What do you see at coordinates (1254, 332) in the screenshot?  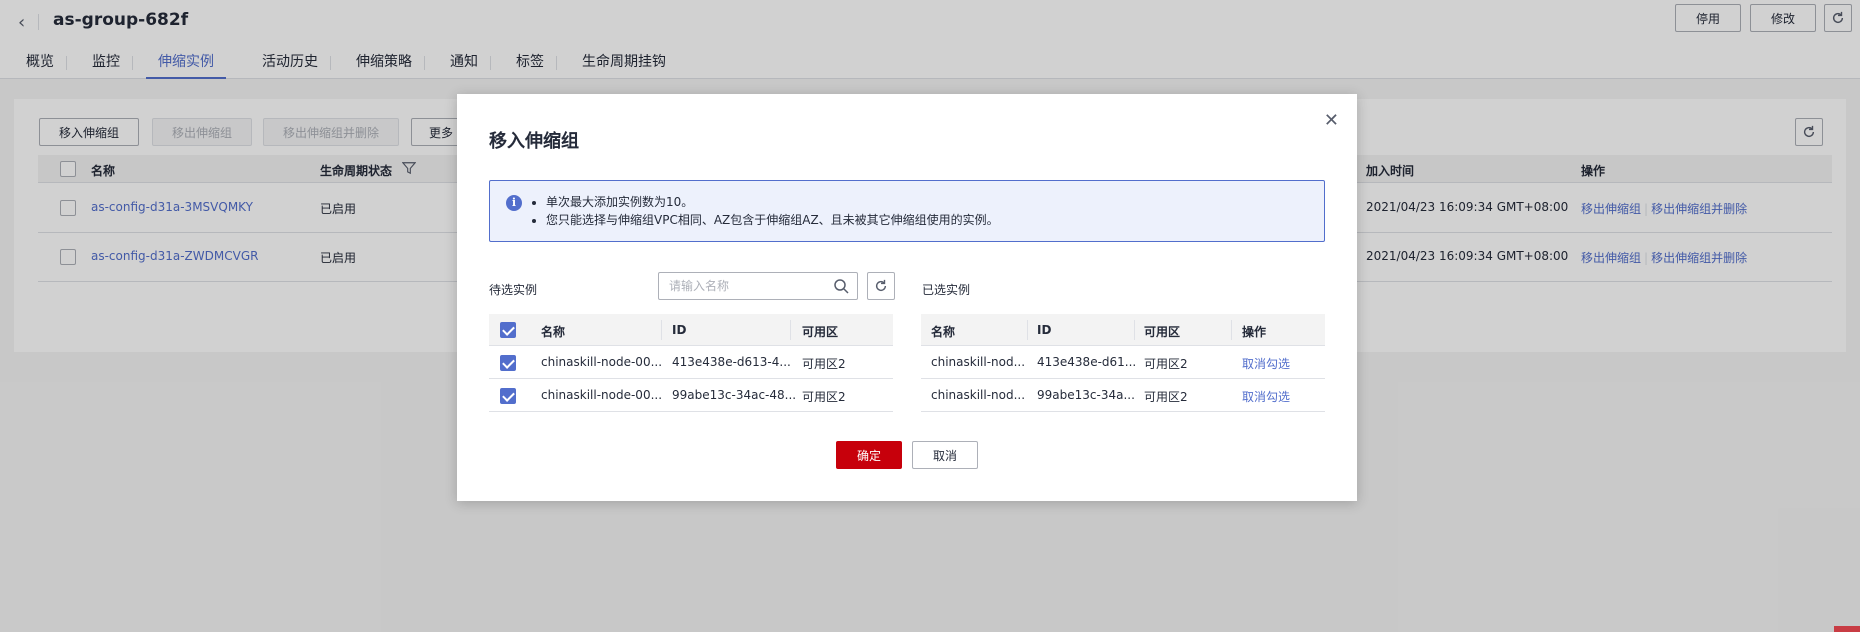 I see `column-action: 操作` at bounding box center [1254, 332].